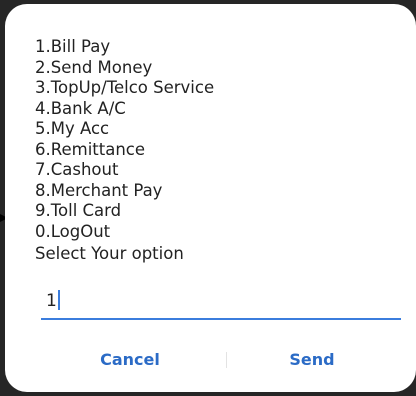  What do you see at coordinates (130, 360) in the screenshot?
I see `cancel-button: Cancel` at bounding box center [130, 360].